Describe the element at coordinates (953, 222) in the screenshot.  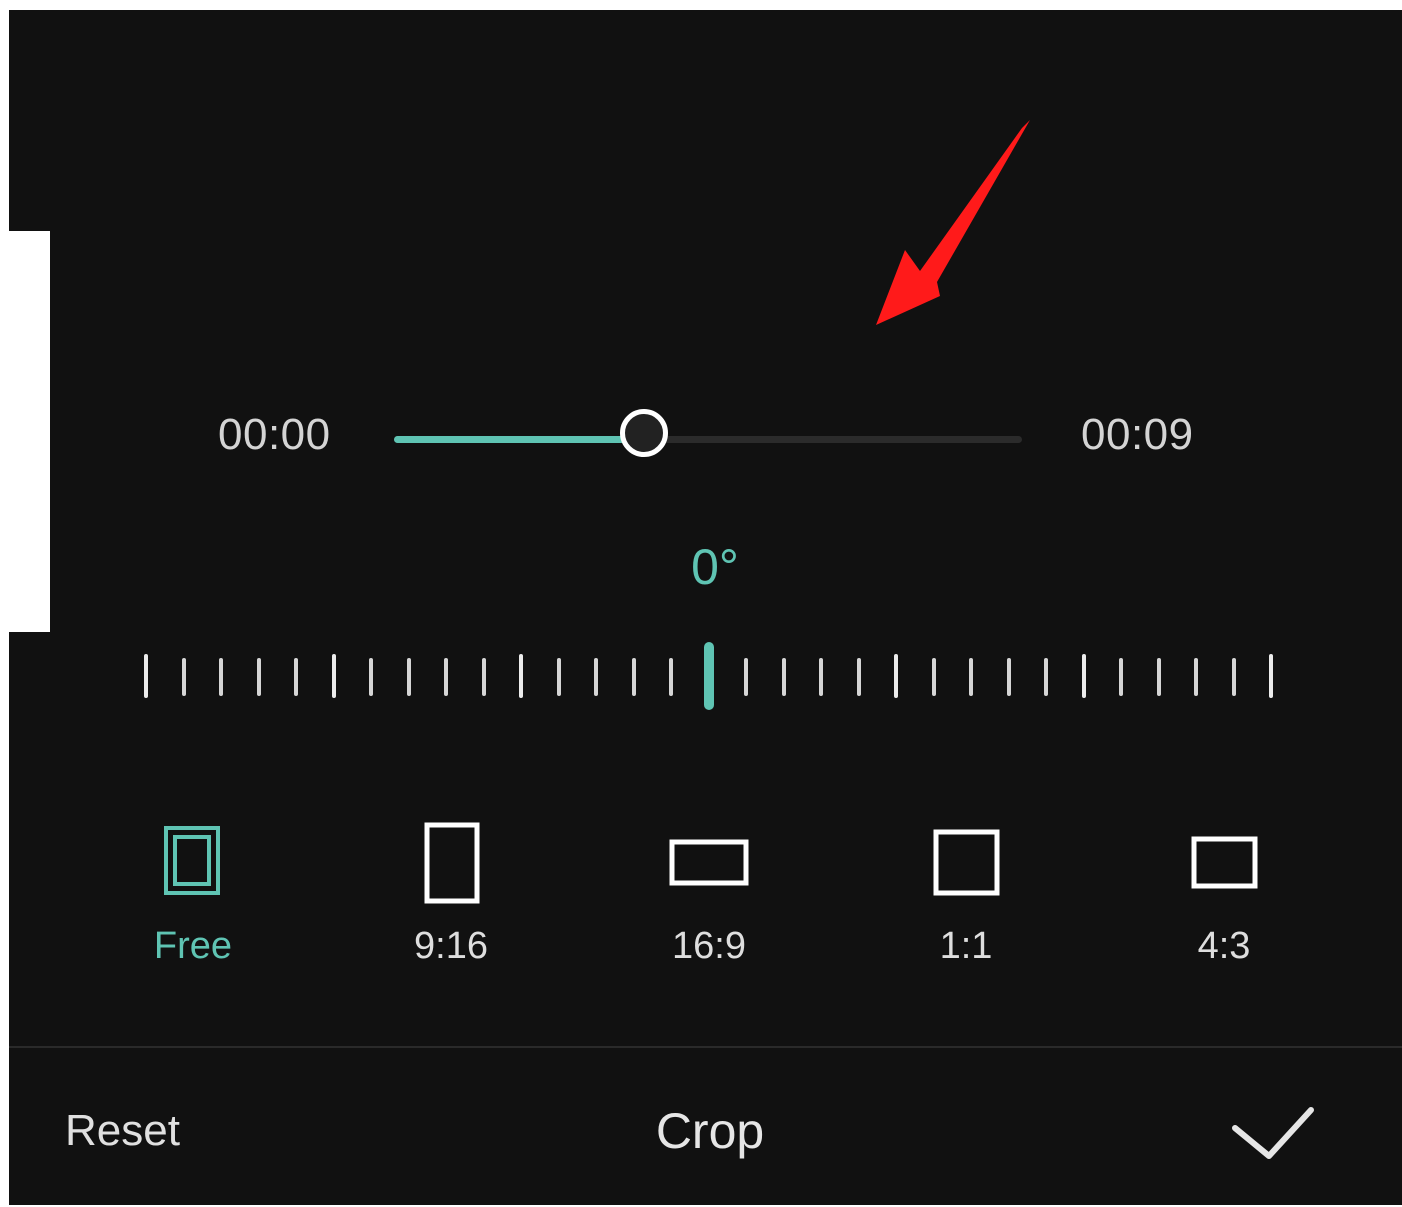
I see `red-arrow-annotation-icon` at that location.